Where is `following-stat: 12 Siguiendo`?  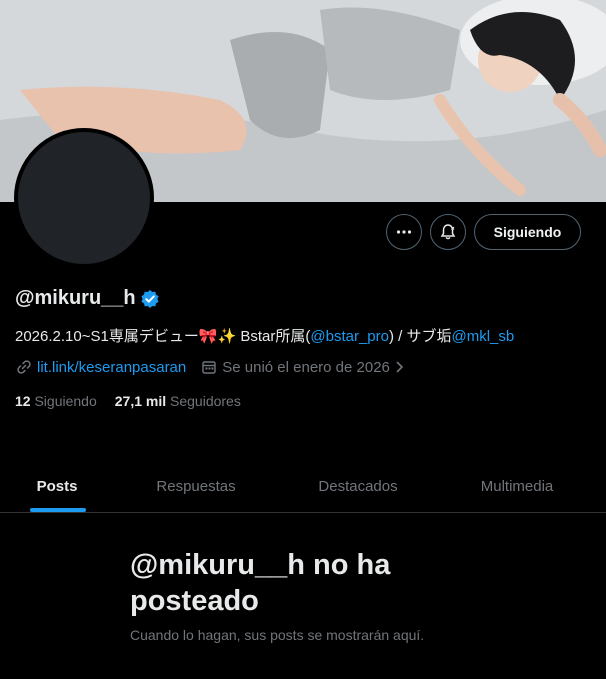
following-stat: 12 Siguiendo is located at coordinates (56, 401).